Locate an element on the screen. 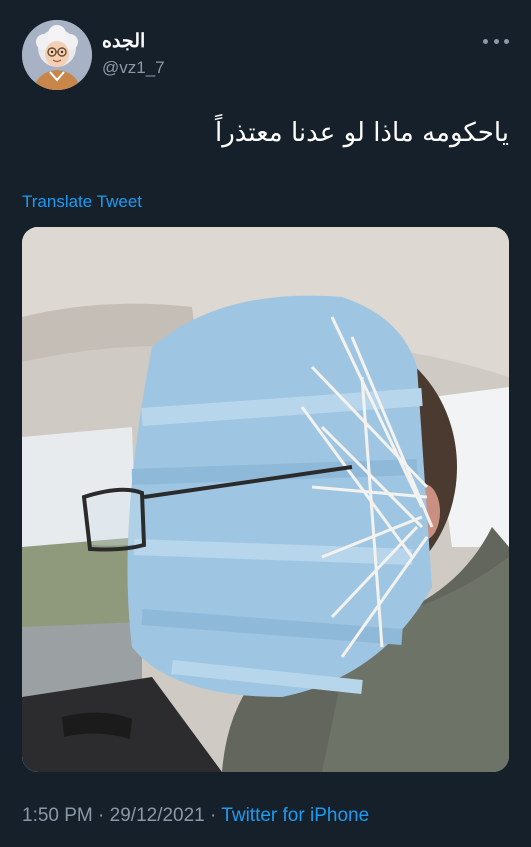 The height and width of the screenshot is (847, 531). avatar-illustration is located at coordinates (57, 55).